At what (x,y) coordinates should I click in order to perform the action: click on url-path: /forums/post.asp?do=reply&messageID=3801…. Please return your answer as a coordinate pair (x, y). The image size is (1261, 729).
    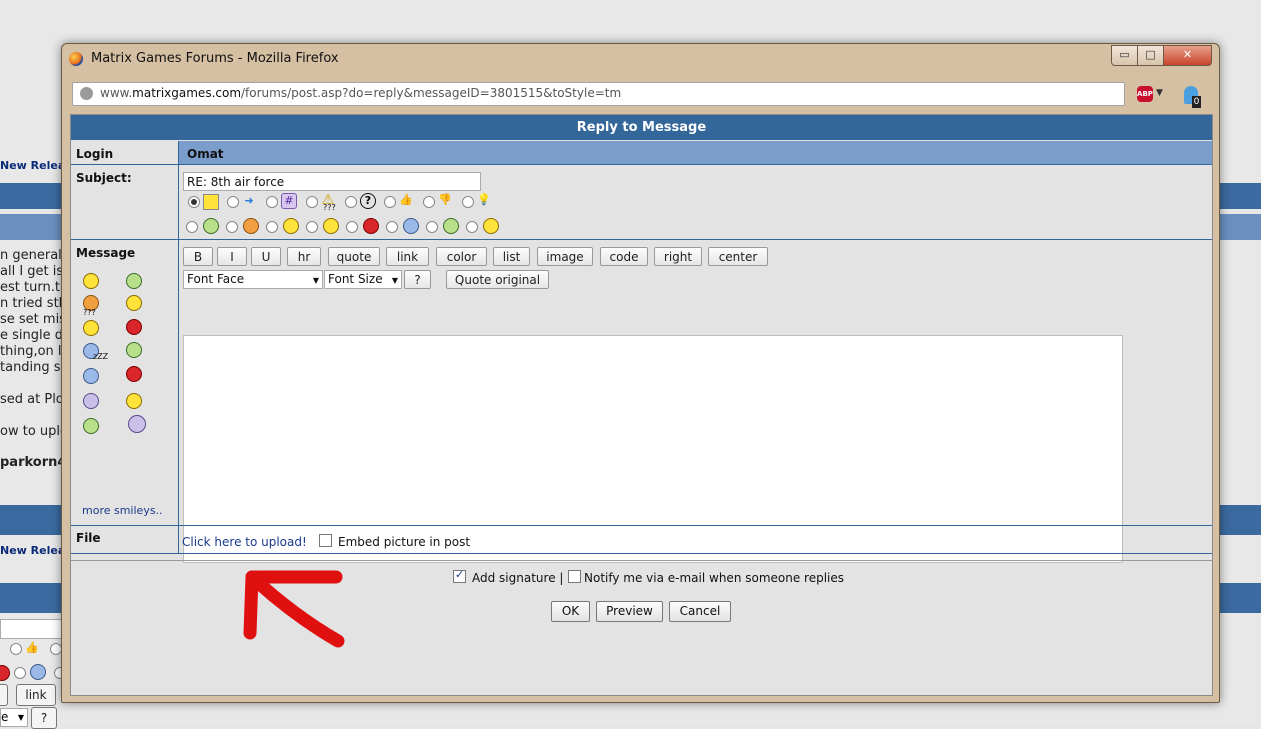
    Looking at the image, I should click on (431, 93).